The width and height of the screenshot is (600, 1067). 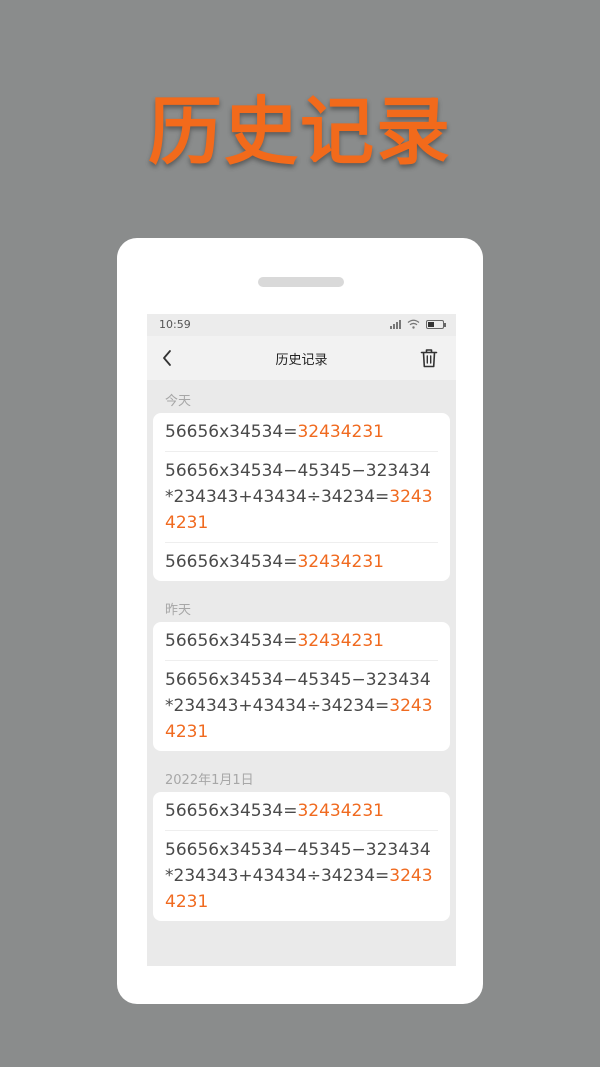 What do you see at coordinates (300, 132) in the screenshot?
I see `hero-title: 历史记录` at bounding box center [300, 132].